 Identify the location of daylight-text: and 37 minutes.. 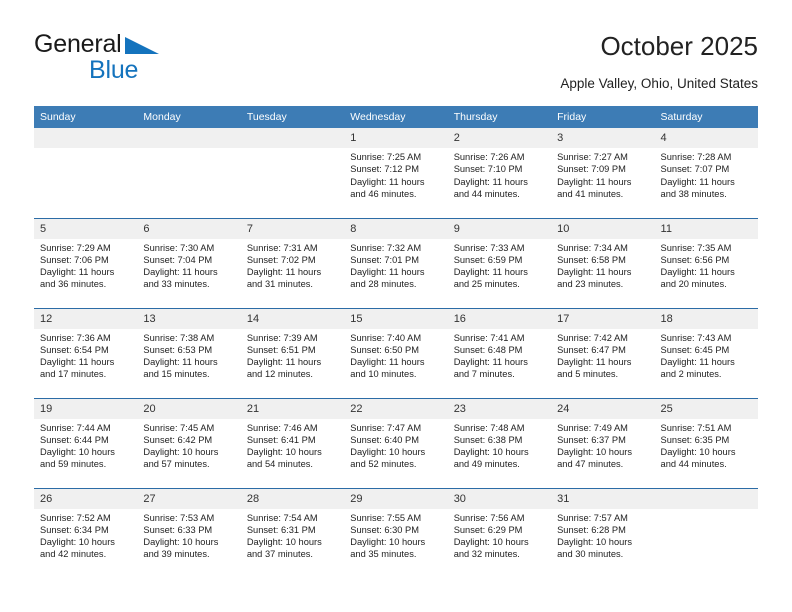
(279, 554).